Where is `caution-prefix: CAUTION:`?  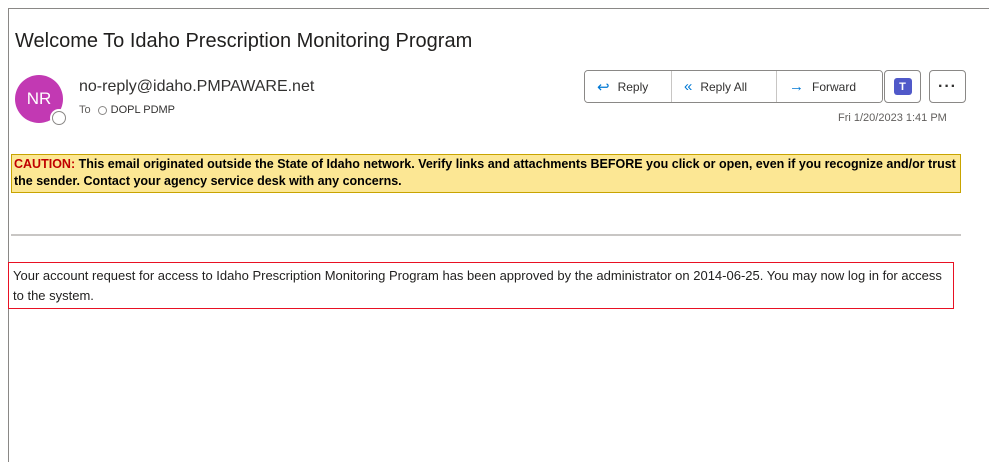
caution-prefix: CAUTION: is located at coordinates (45, 164).